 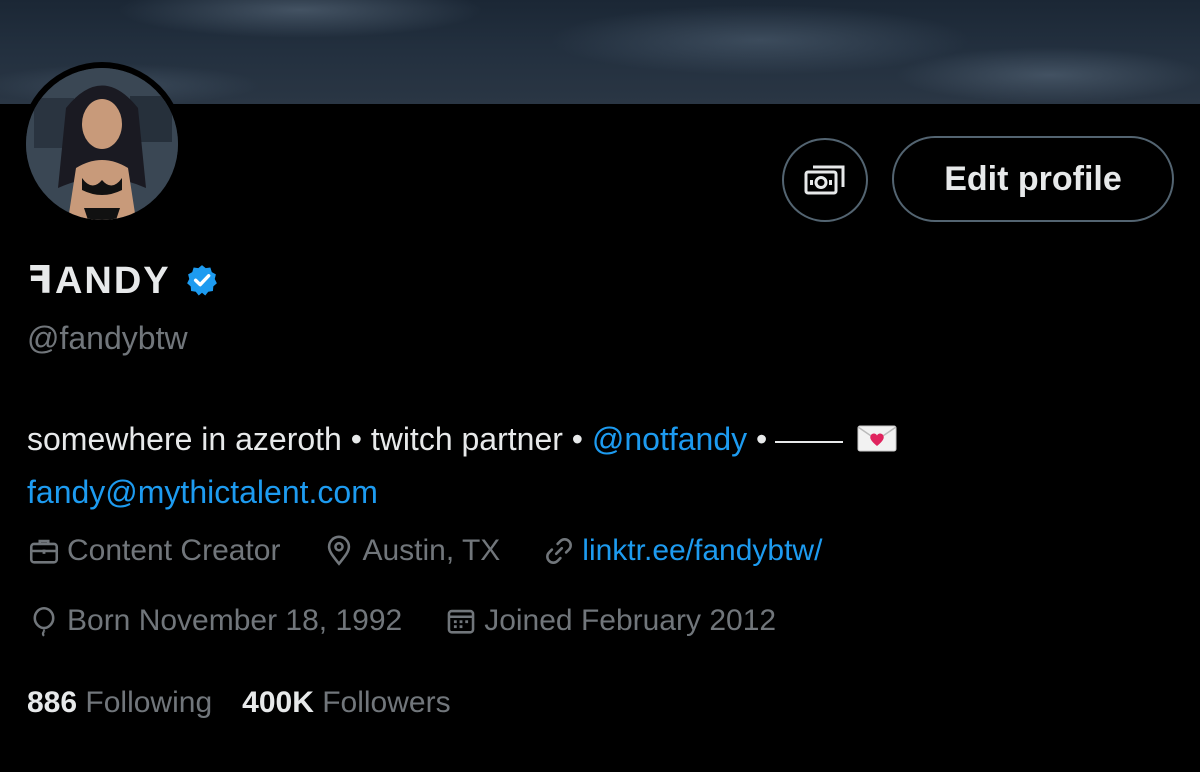 I want to click on following-link: 886 Following, so click(x=119, y=703).